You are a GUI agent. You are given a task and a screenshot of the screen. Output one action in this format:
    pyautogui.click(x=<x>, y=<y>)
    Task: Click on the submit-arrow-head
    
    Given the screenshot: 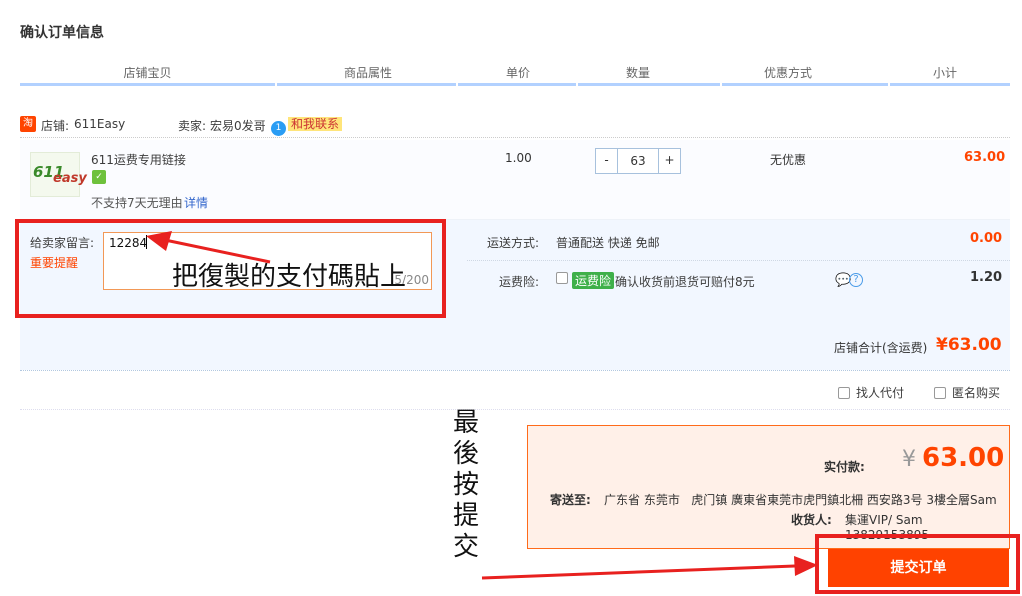 What is the action you would take?
    pyautogui.click(x=806, y=566)
    